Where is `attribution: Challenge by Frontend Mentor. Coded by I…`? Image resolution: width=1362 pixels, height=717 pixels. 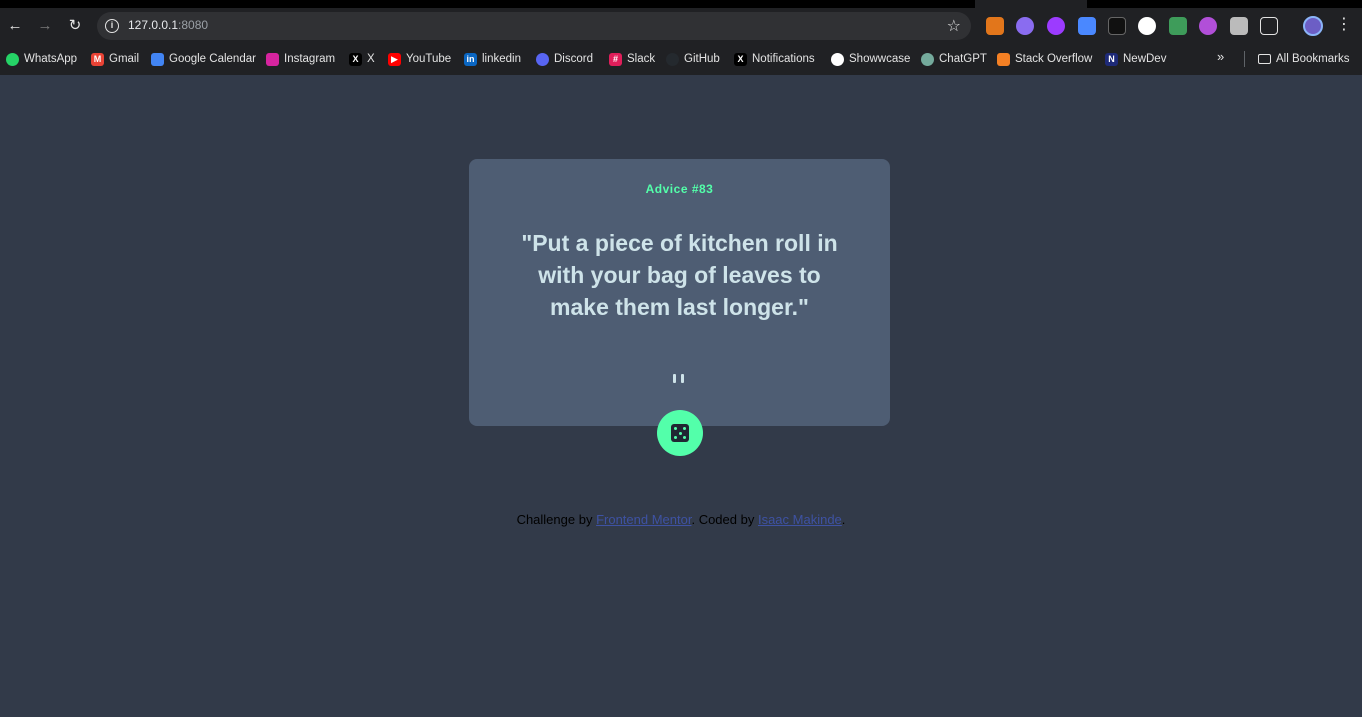 attribution: Challenge by Frontend Mentor. Coded by I… is located at coordinates (681, 519).